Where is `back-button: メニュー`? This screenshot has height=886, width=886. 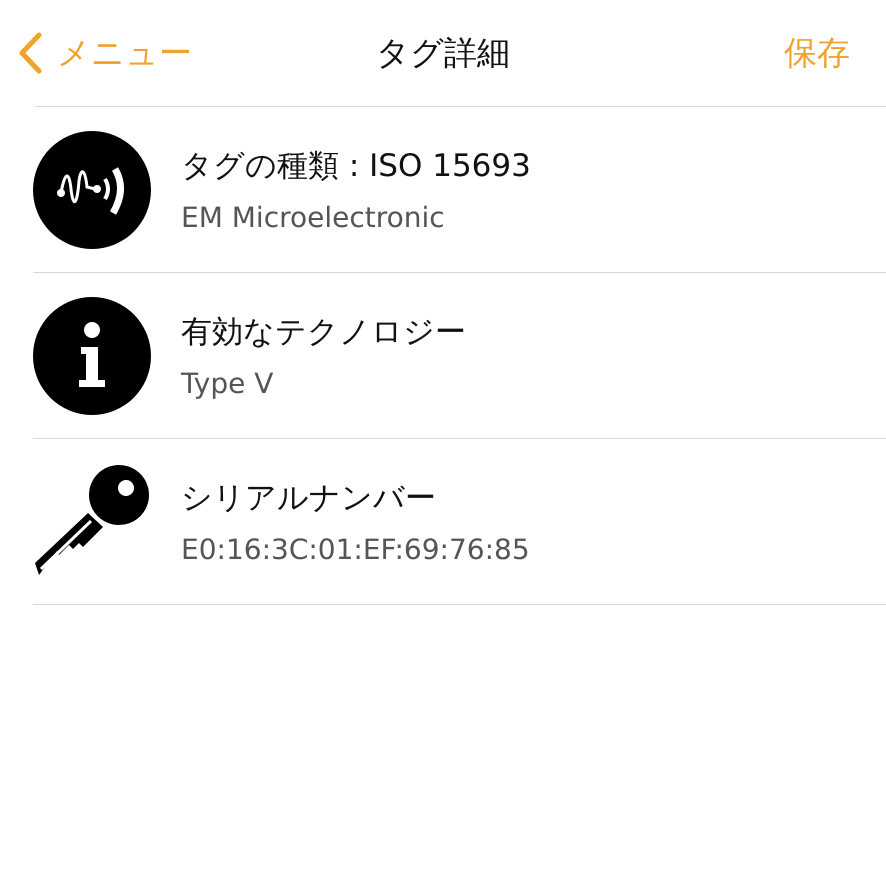 back-button: メニュー is located at coordinates (104, 53).